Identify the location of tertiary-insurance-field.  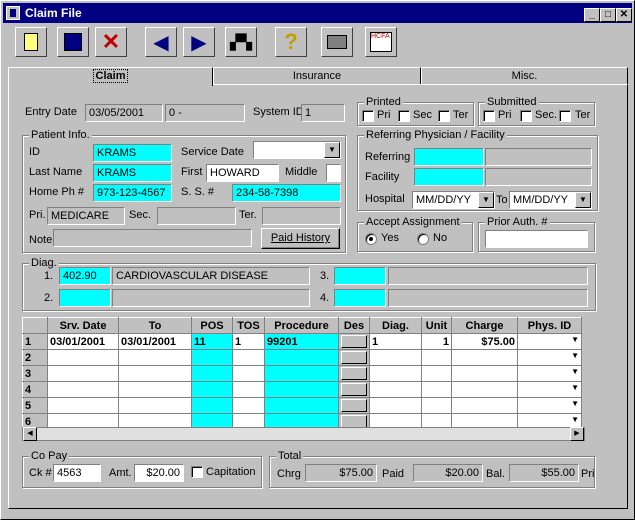
(301, 216).